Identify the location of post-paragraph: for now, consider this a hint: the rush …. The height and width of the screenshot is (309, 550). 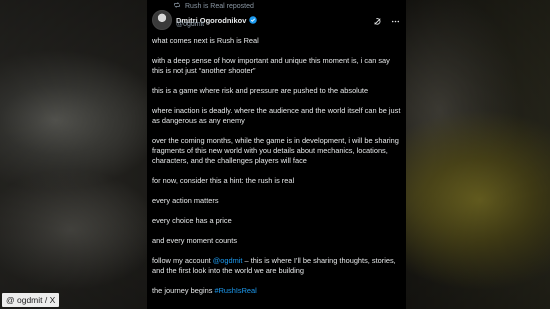
(223, 180).